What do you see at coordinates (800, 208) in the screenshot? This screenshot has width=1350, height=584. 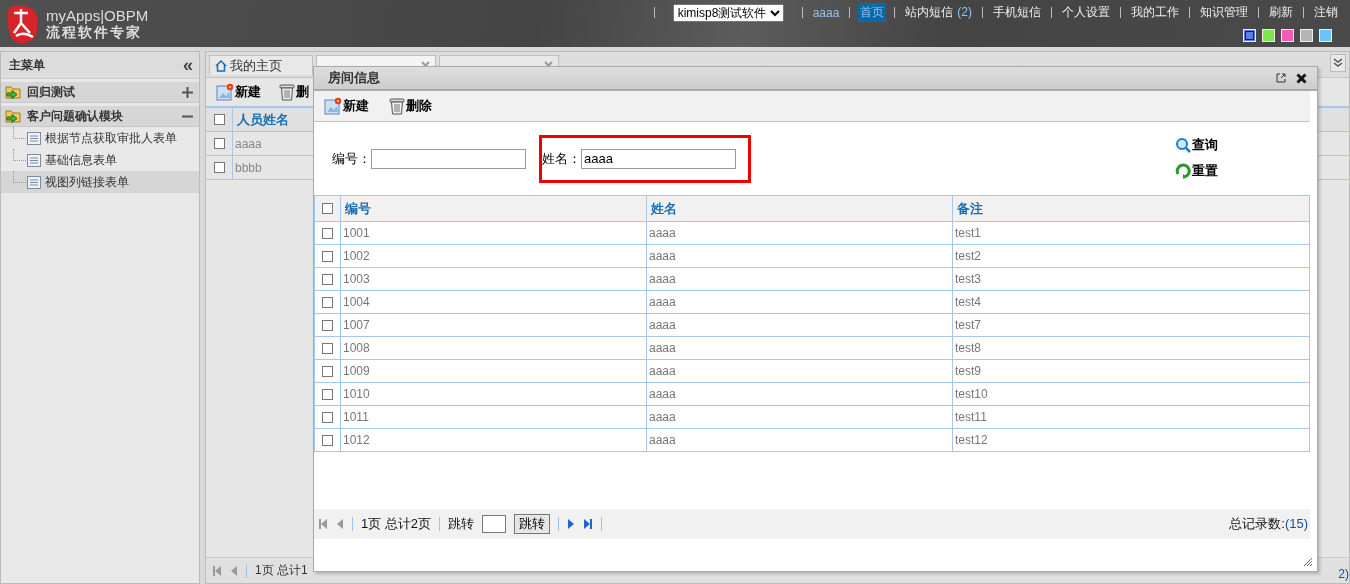 I see `column-header: 姓名` at bounding box center [800, 208].